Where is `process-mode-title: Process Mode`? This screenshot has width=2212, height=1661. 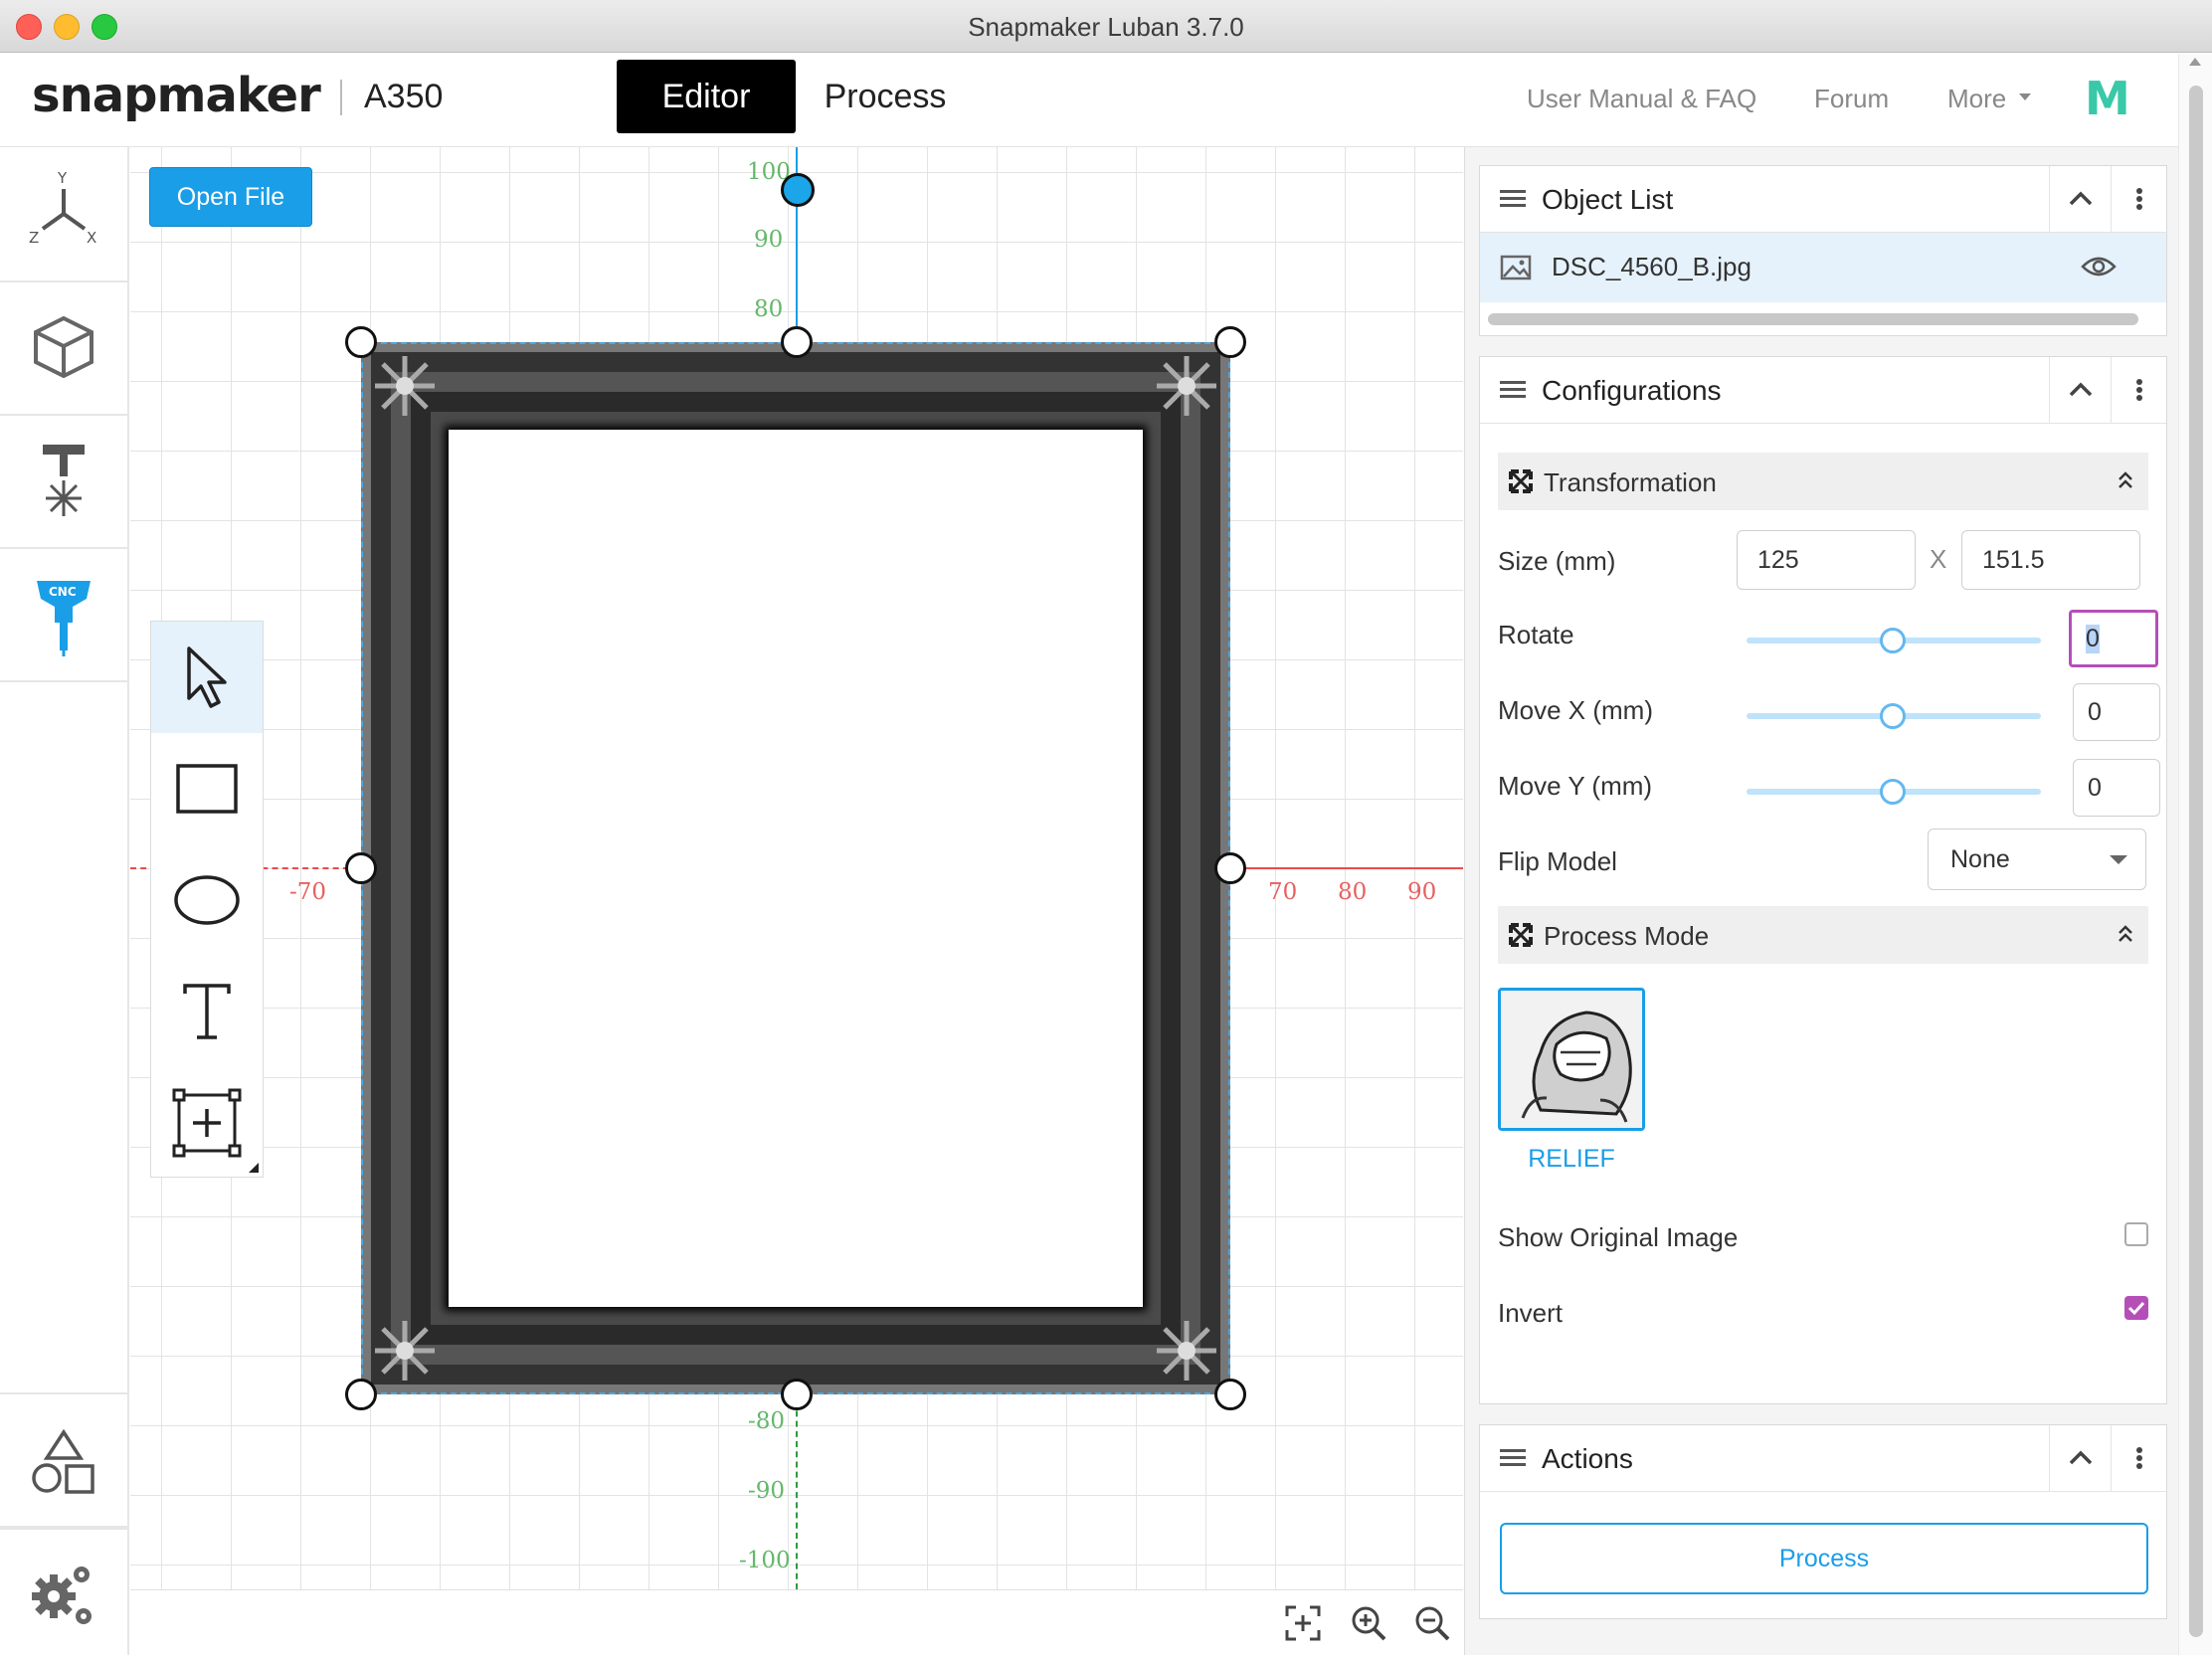
process-mode-title: Process Mode is located at coordinates (1627, 936).